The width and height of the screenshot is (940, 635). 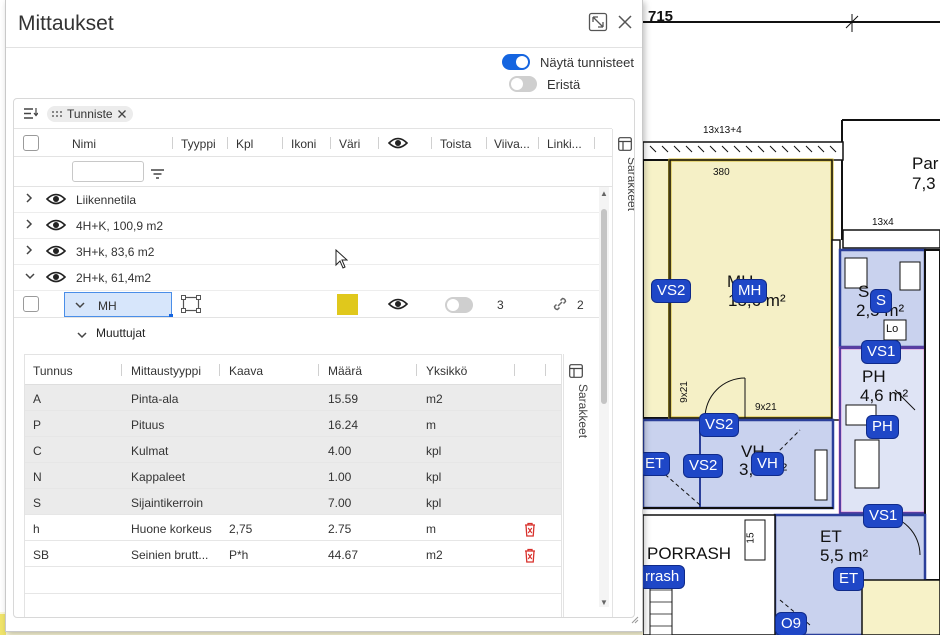 I want to click on column-header-nimi: Nimi, so click(x=84, y=144).